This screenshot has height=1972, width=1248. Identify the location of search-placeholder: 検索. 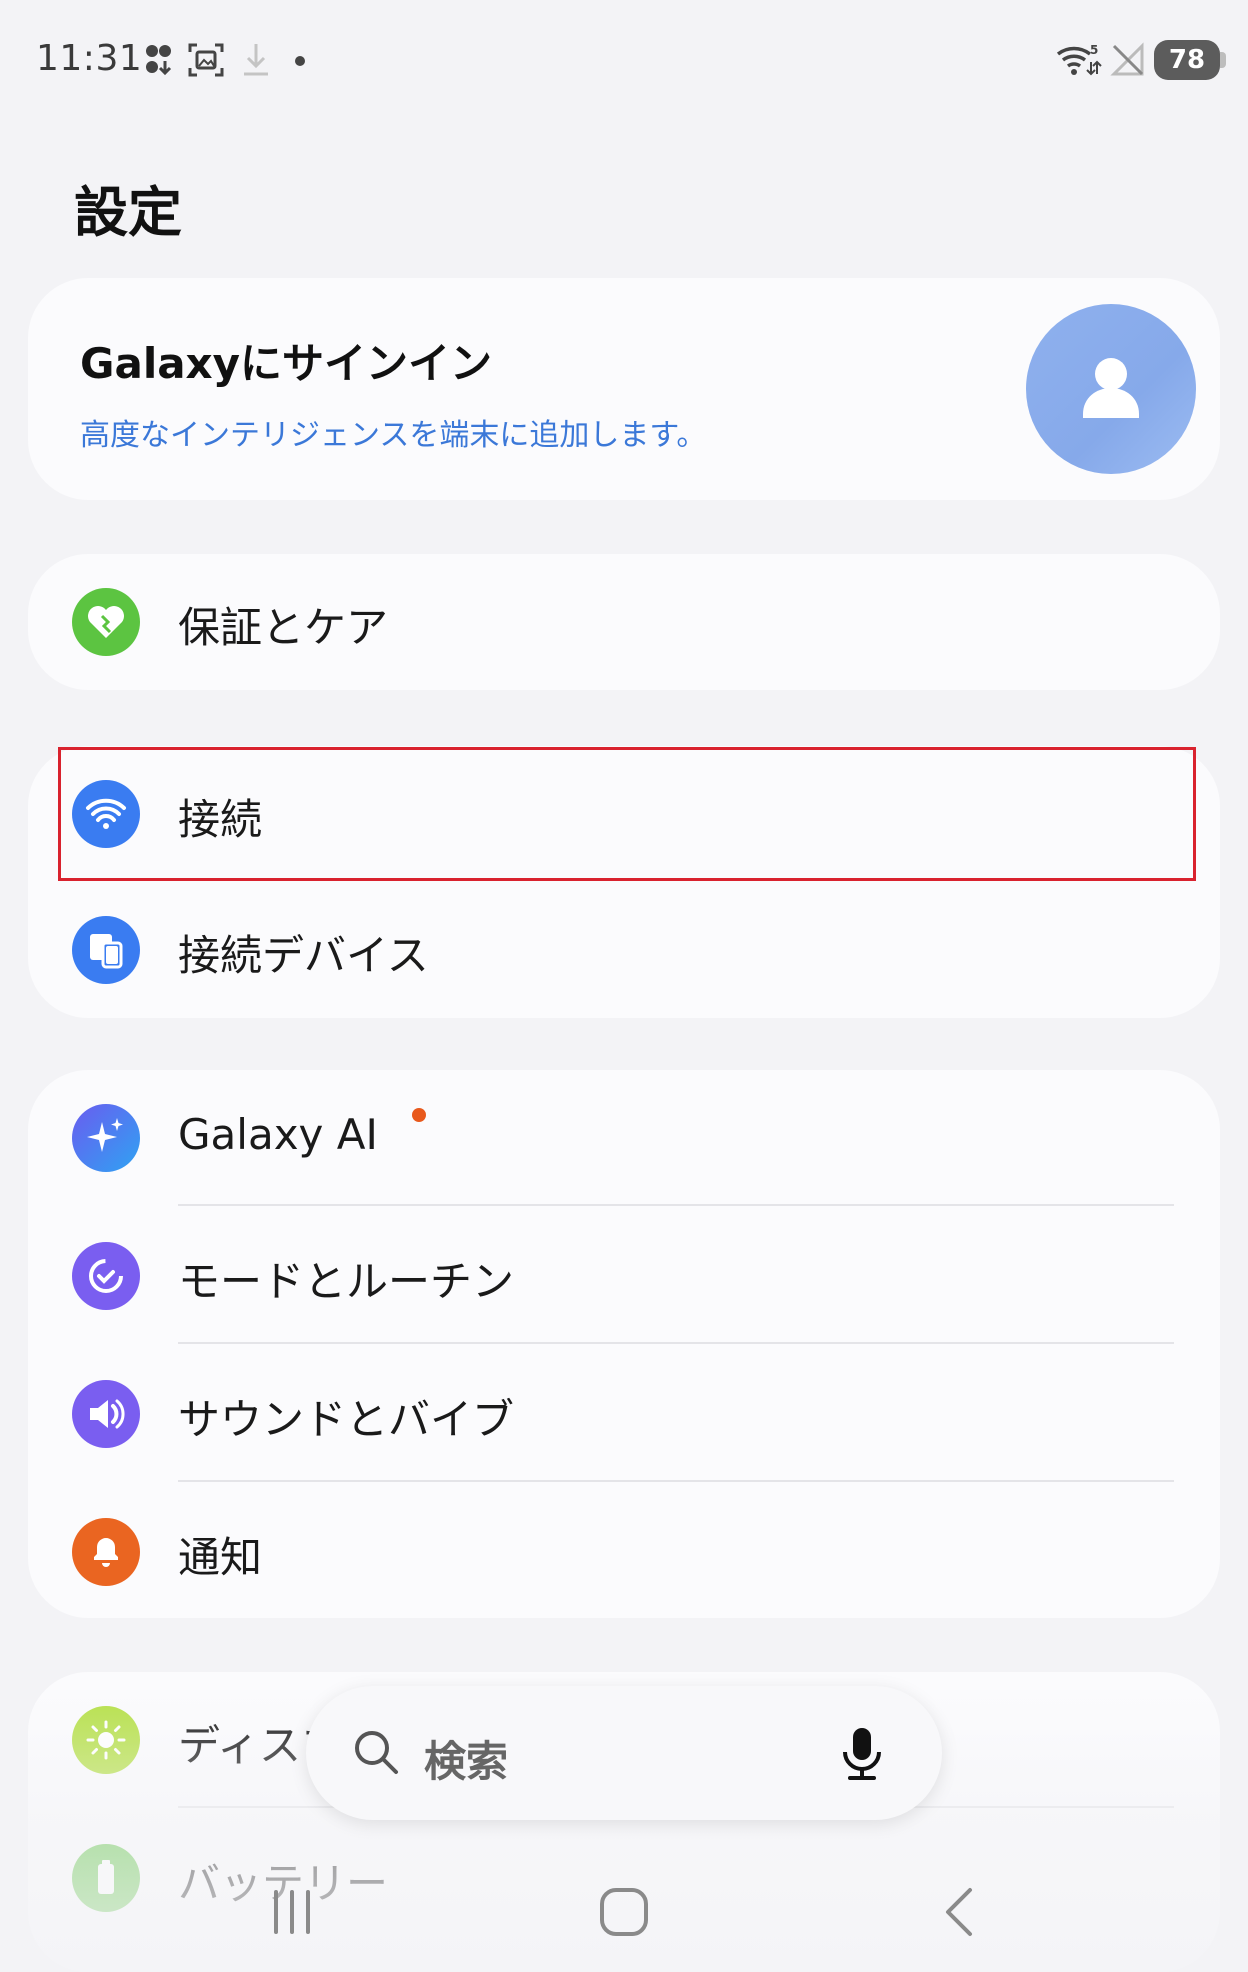
(466, 1761).